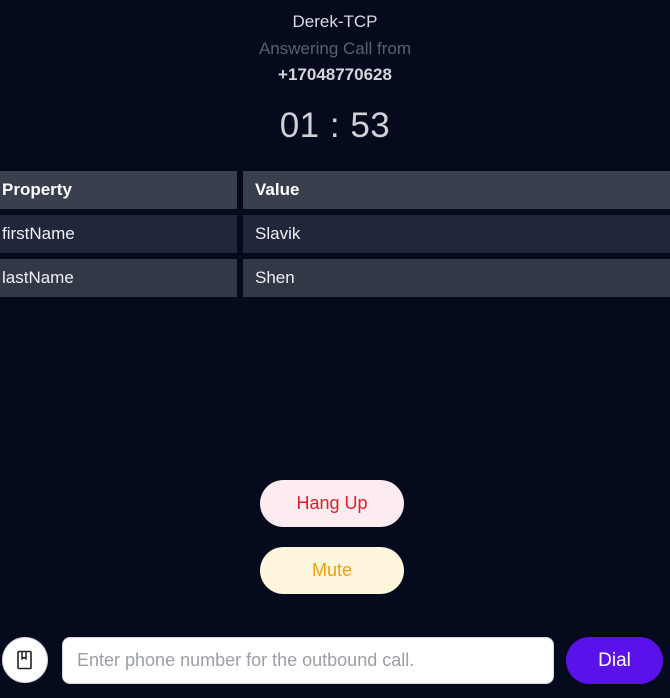 This screenshot has height=698, width=670. Describe the element at coordinates (456, 278) in the screenshot. I see `value-cell: Shen` at that location.